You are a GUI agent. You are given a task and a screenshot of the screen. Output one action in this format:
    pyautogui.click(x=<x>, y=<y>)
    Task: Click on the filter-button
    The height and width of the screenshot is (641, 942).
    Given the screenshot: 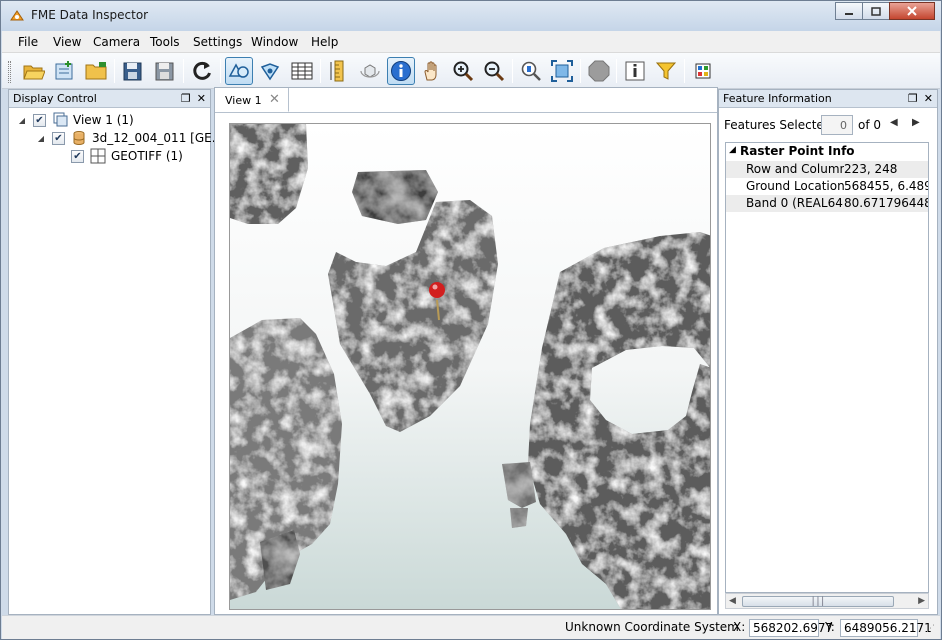 What is the action you would take?
    pyautogui.click(x=666, y=71)
    